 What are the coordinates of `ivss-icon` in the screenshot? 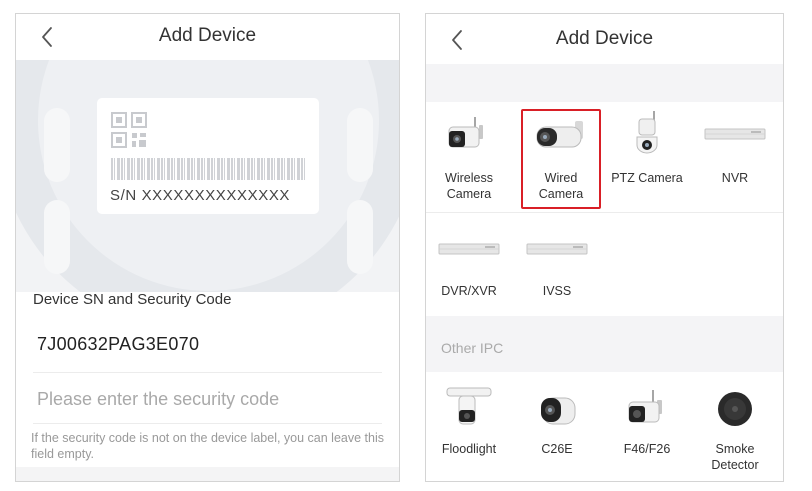 It's located at (557, 249).